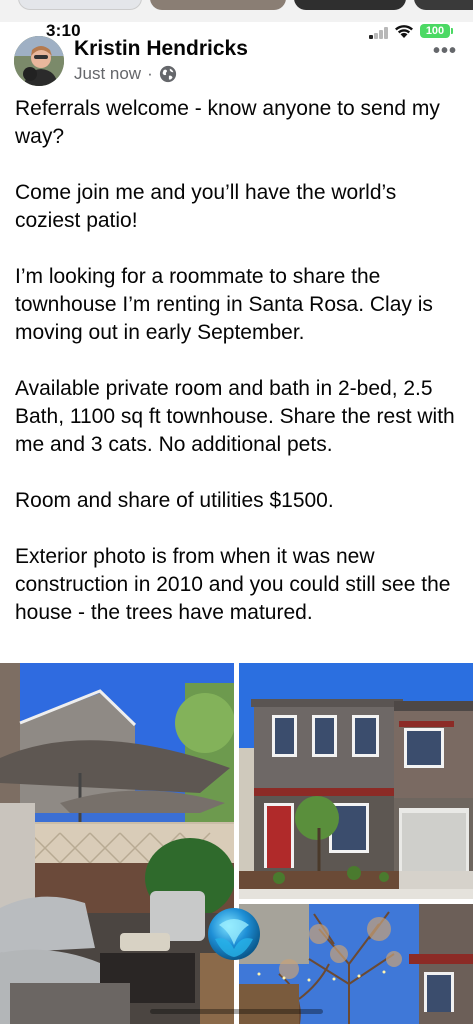  I want to click on post-author-name: Kristin Hendricks, so click(161, 49).